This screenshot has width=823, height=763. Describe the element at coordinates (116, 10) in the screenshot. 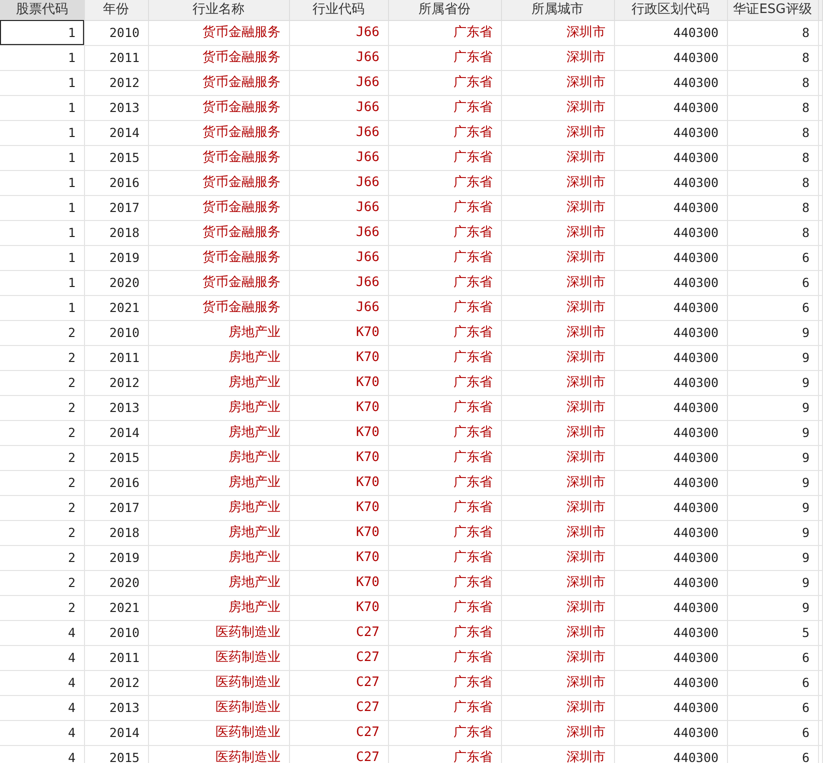

I see `column-header: 年份` at that location.